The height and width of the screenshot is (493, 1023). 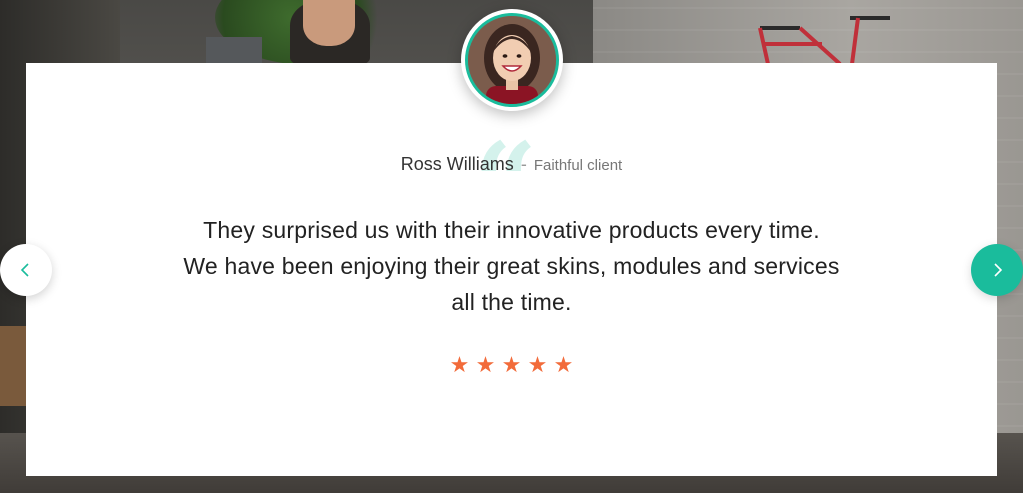 I want to click on next-button, so click(x=997, y=270).